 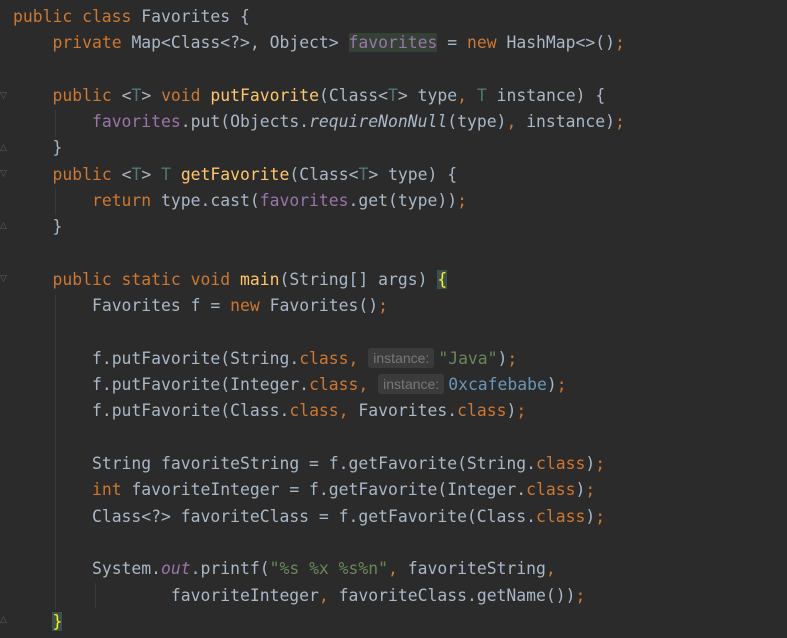 What do you see at coordinates (324, 306) in the screenshot?
I see `code-token: Favorites()` at bounding box center [324, 306].